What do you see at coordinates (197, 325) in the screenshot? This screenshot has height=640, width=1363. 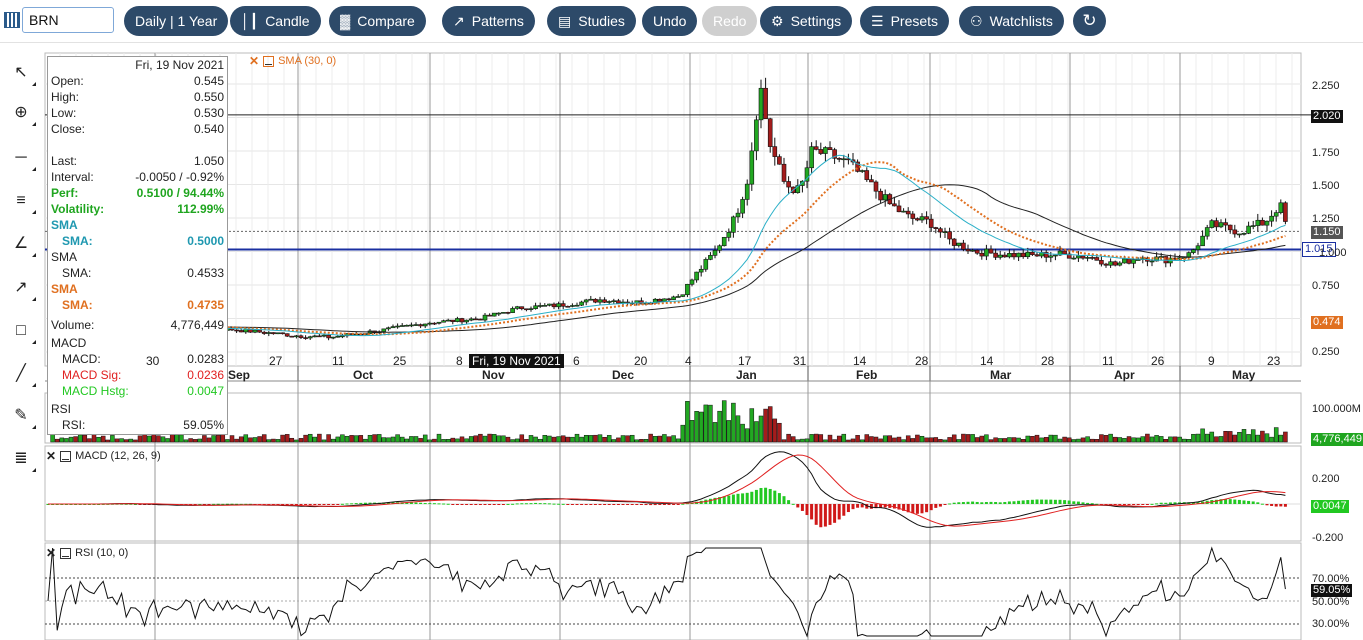 I see `volume-value: 4,776,449` at bounding box center [197, 325].